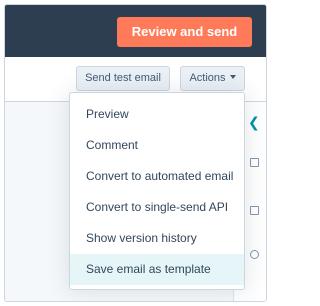  I want to click on chevron-left-icon: ❮, so click(254, 122).